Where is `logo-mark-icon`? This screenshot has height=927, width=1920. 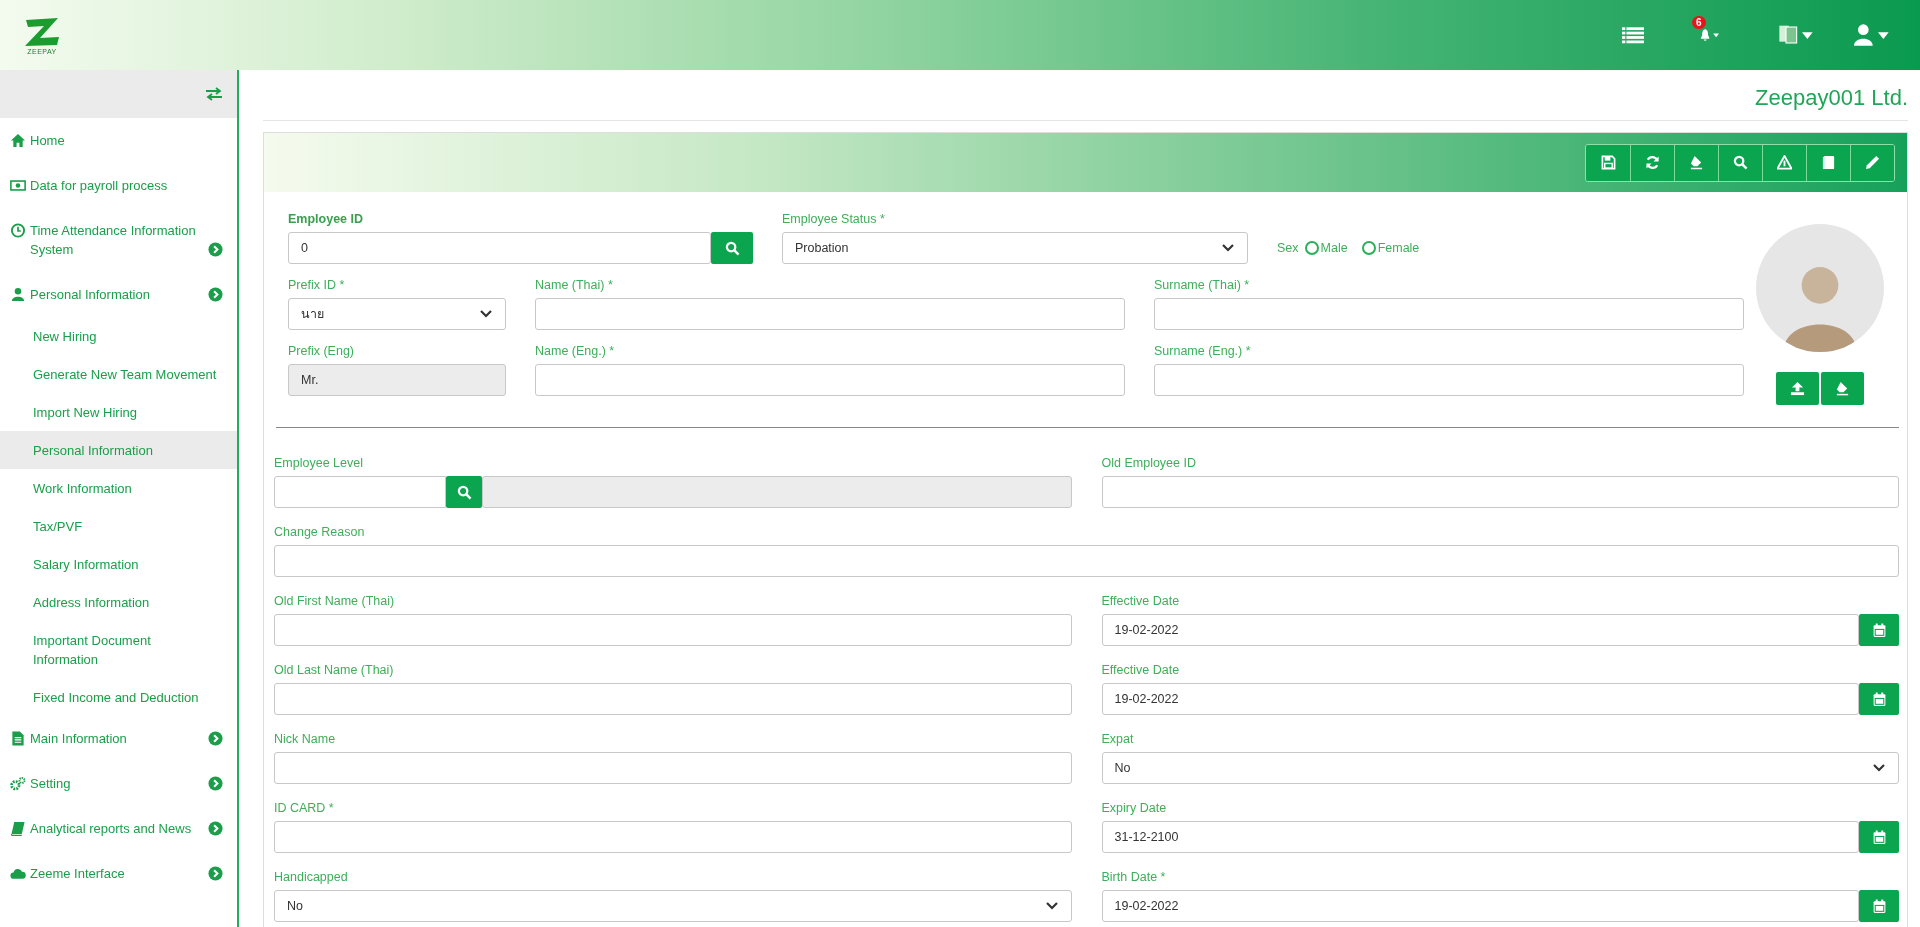 logo-mark-icon is located at coordinates (42, 31).